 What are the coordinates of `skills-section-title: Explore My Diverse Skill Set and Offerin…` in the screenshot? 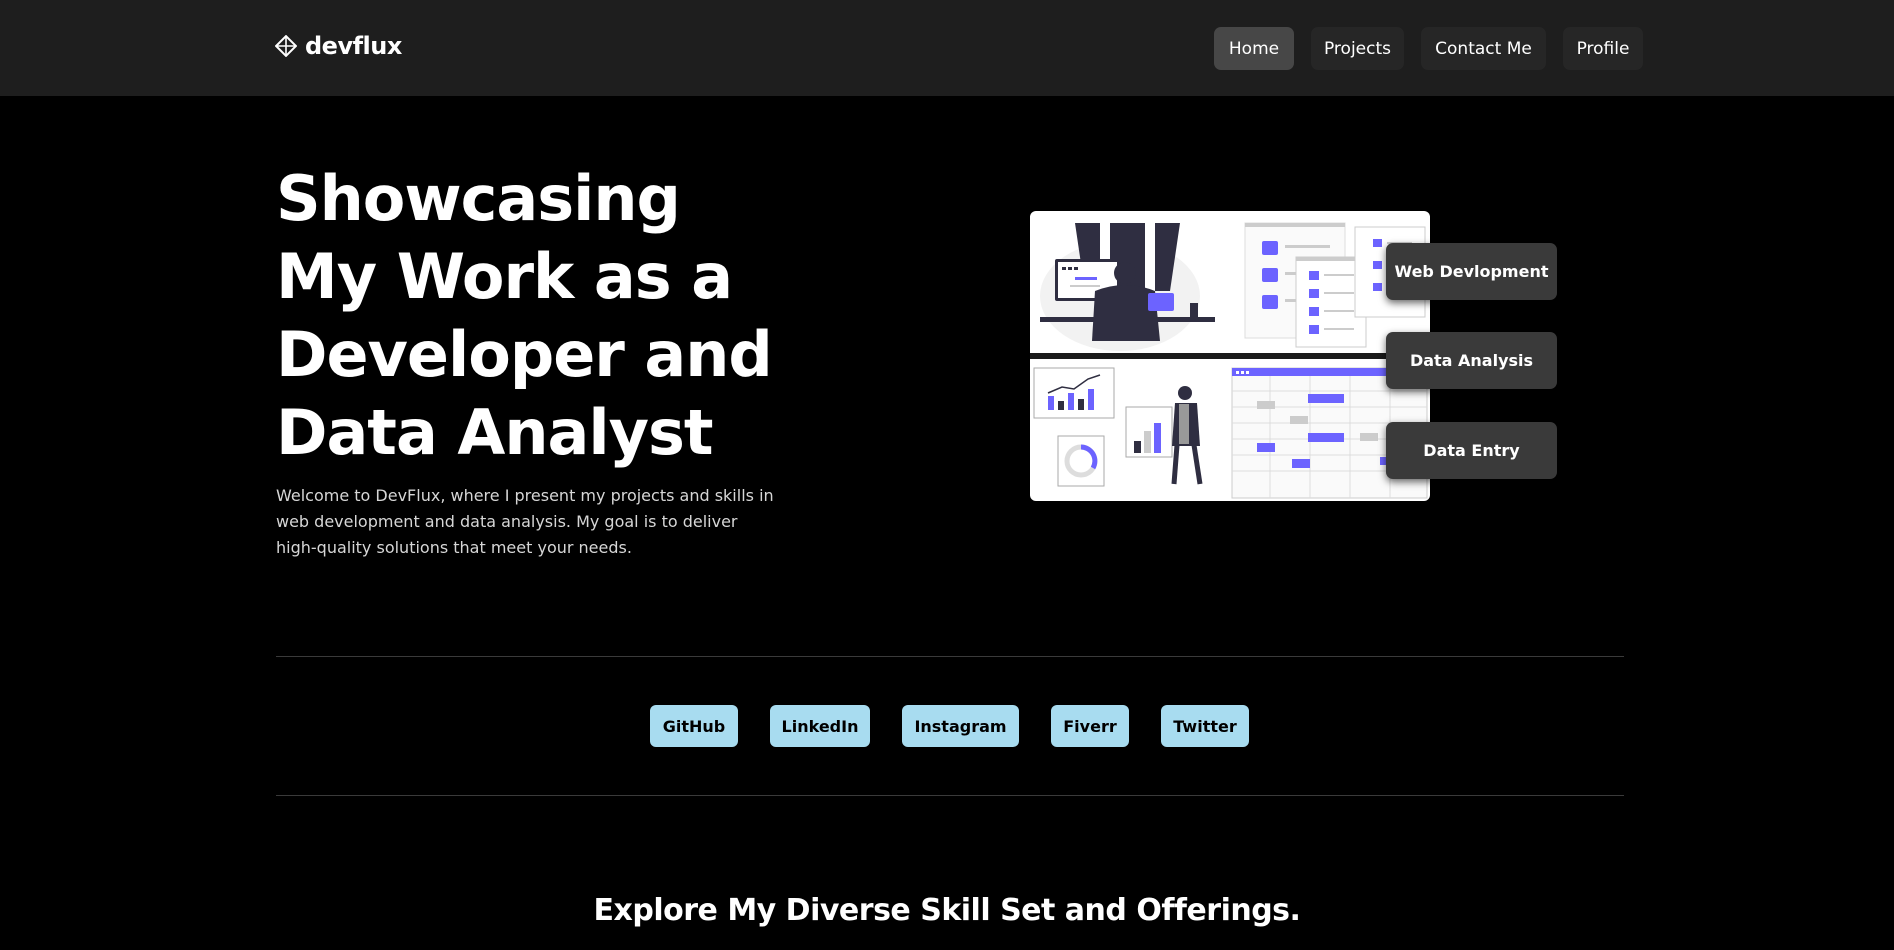 It's located at (947, 910).